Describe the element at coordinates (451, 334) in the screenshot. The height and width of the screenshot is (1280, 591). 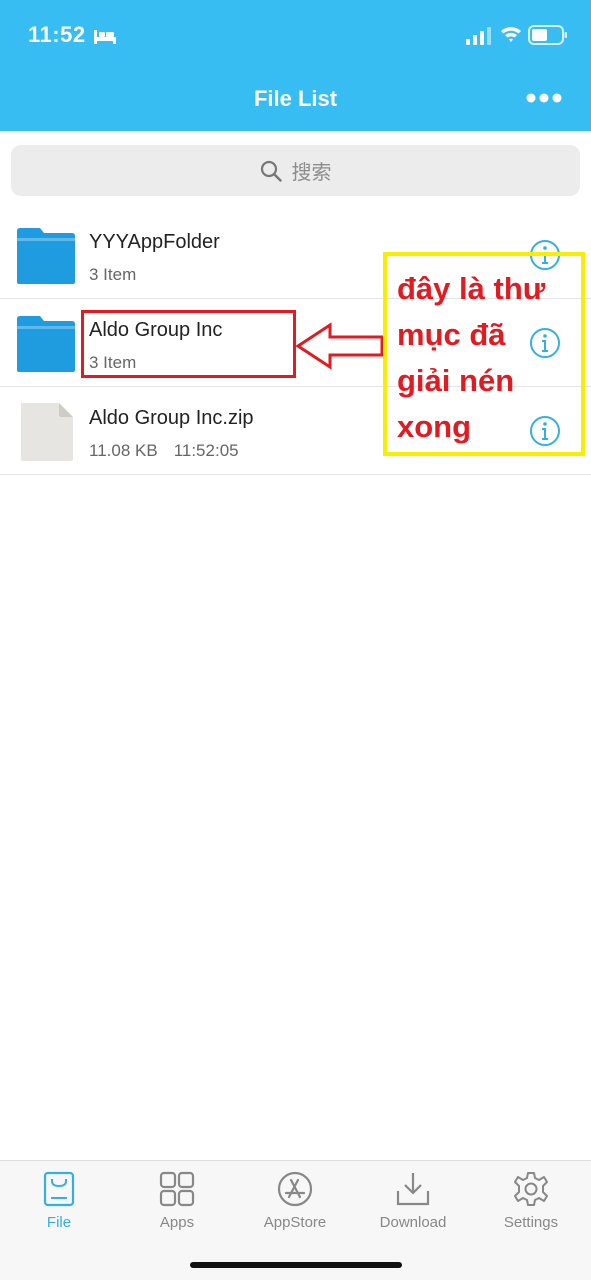
I see `annotation-line: mục đã` at that location.